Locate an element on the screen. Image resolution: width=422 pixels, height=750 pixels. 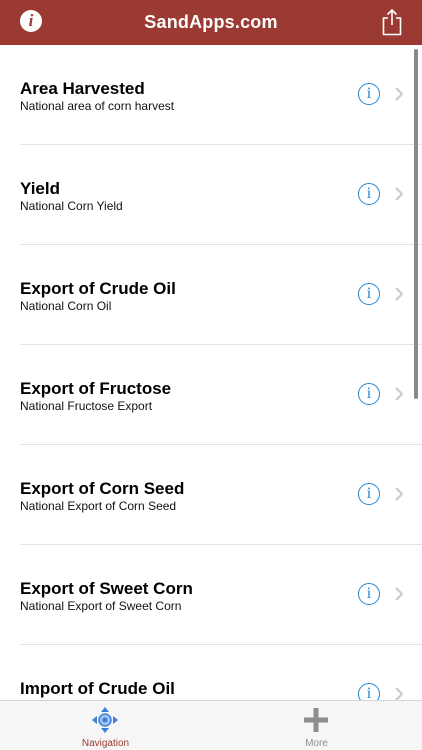
tab-more: More is located at coordinates (316, 725).